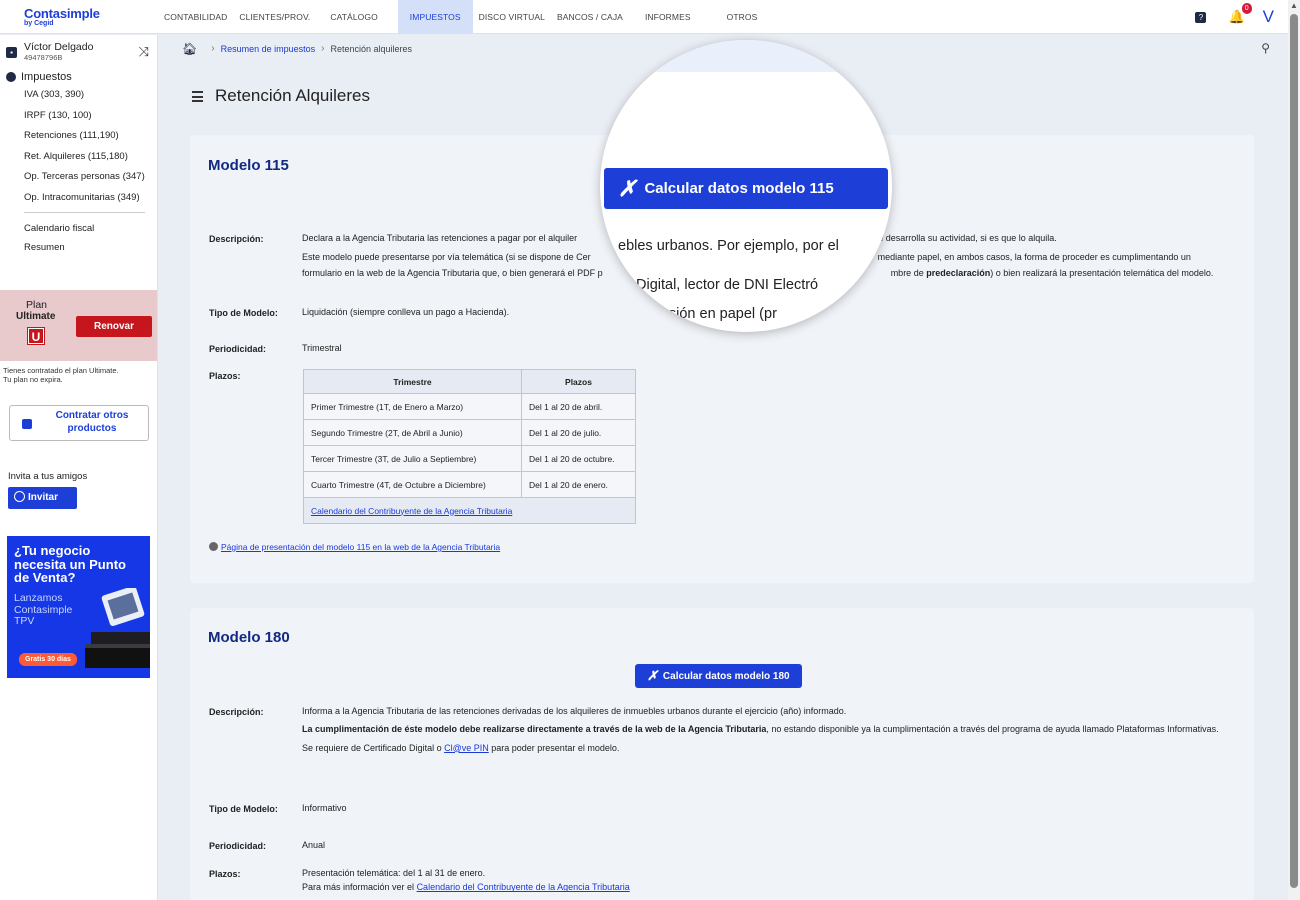 This screenshot has width=1300, height=900. I want to click on calculate-115-label: Calcular datos modelo 115, so click(739, 188).